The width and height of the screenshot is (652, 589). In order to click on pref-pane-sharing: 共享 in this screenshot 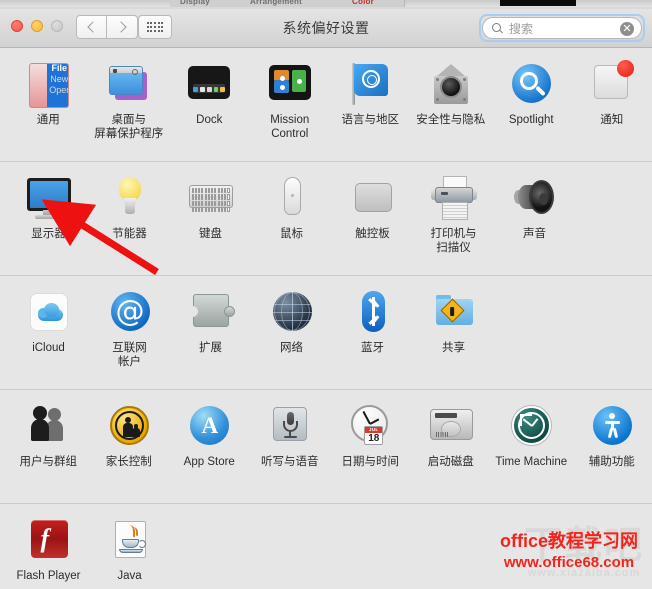, I will do `click(453, 328)`.